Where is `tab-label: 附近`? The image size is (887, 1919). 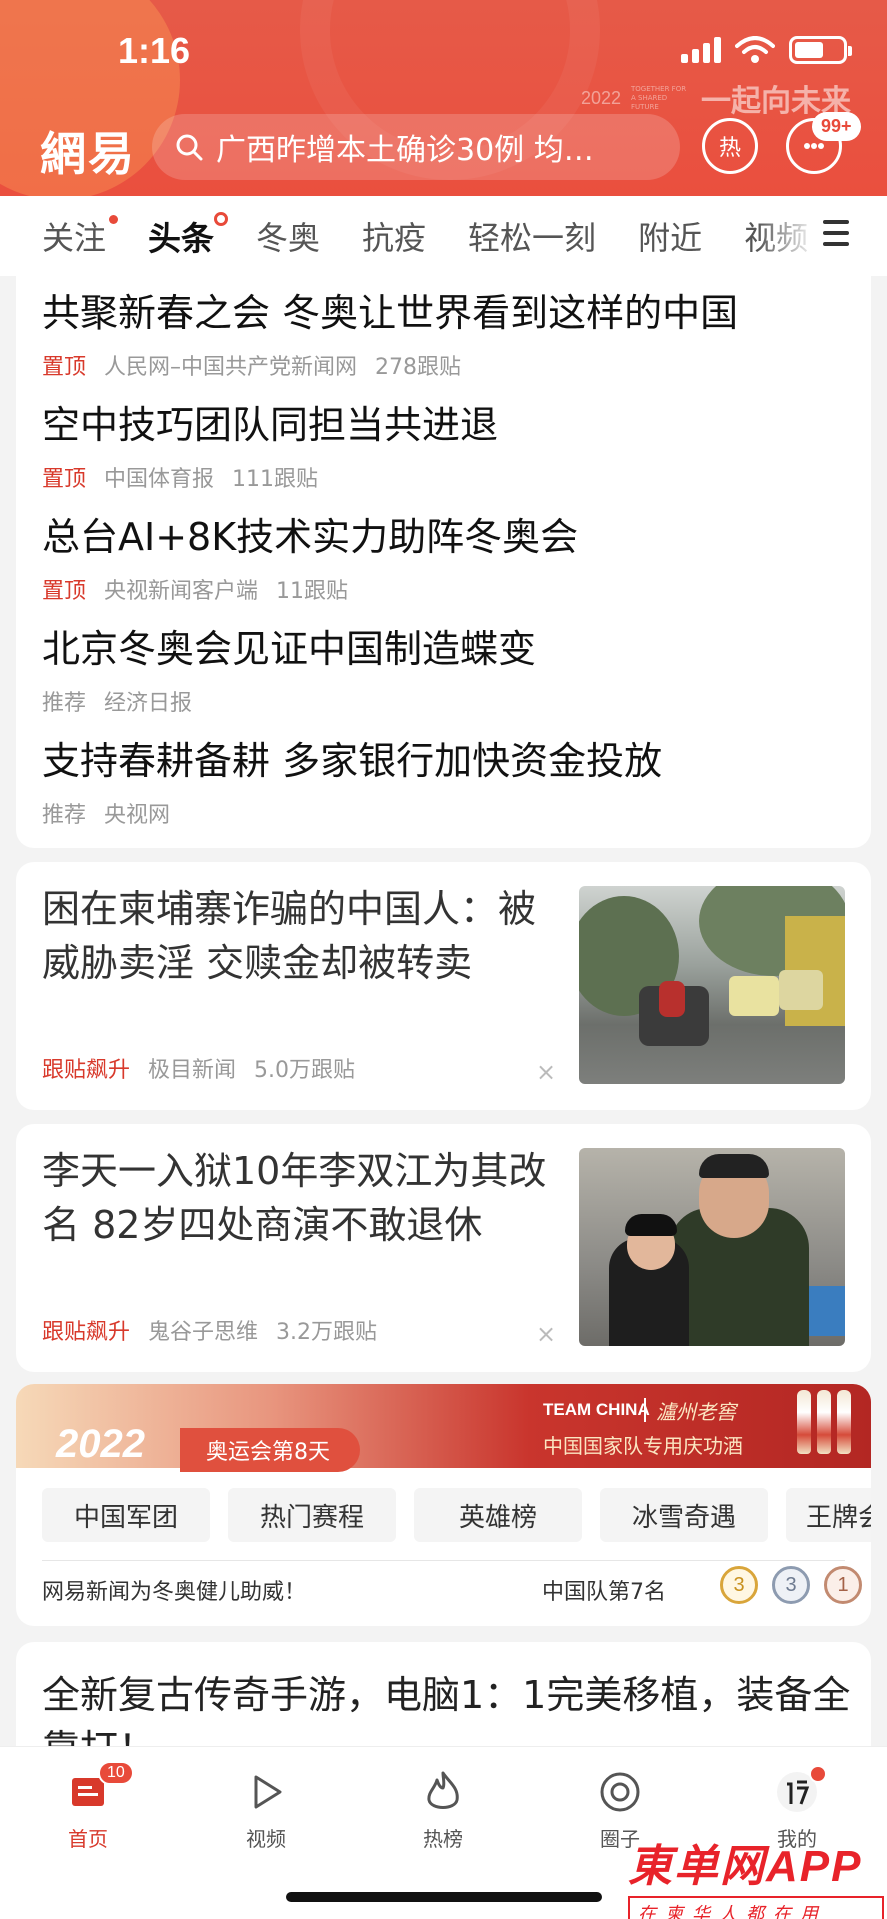 tab-label: 附近 is located at coordinates (670, 238).